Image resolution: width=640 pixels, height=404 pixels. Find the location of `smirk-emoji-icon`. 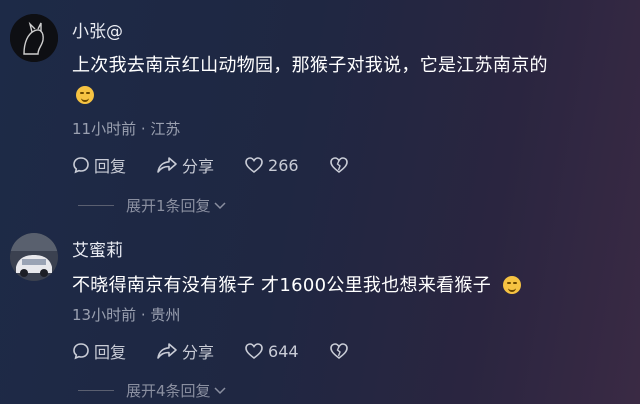

smirk-emoji-icon is located at coordinates (512, 285).